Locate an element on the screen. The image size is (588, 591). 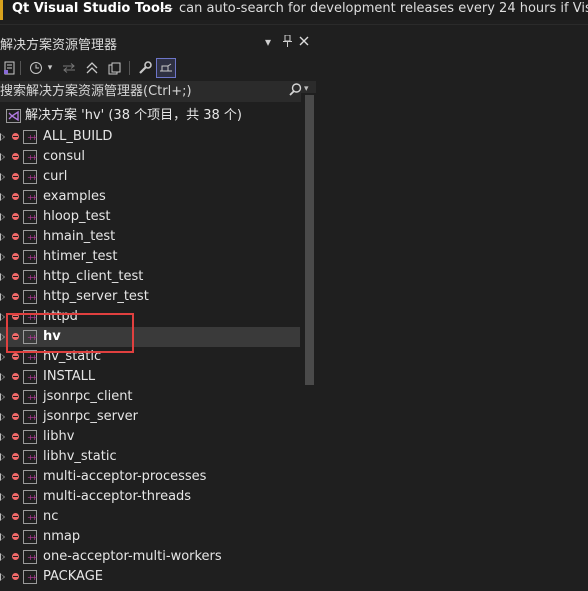
solution-node: 解决方案 'hv' (38 个项目，共 38 个) is located at coordinates (150, 116).